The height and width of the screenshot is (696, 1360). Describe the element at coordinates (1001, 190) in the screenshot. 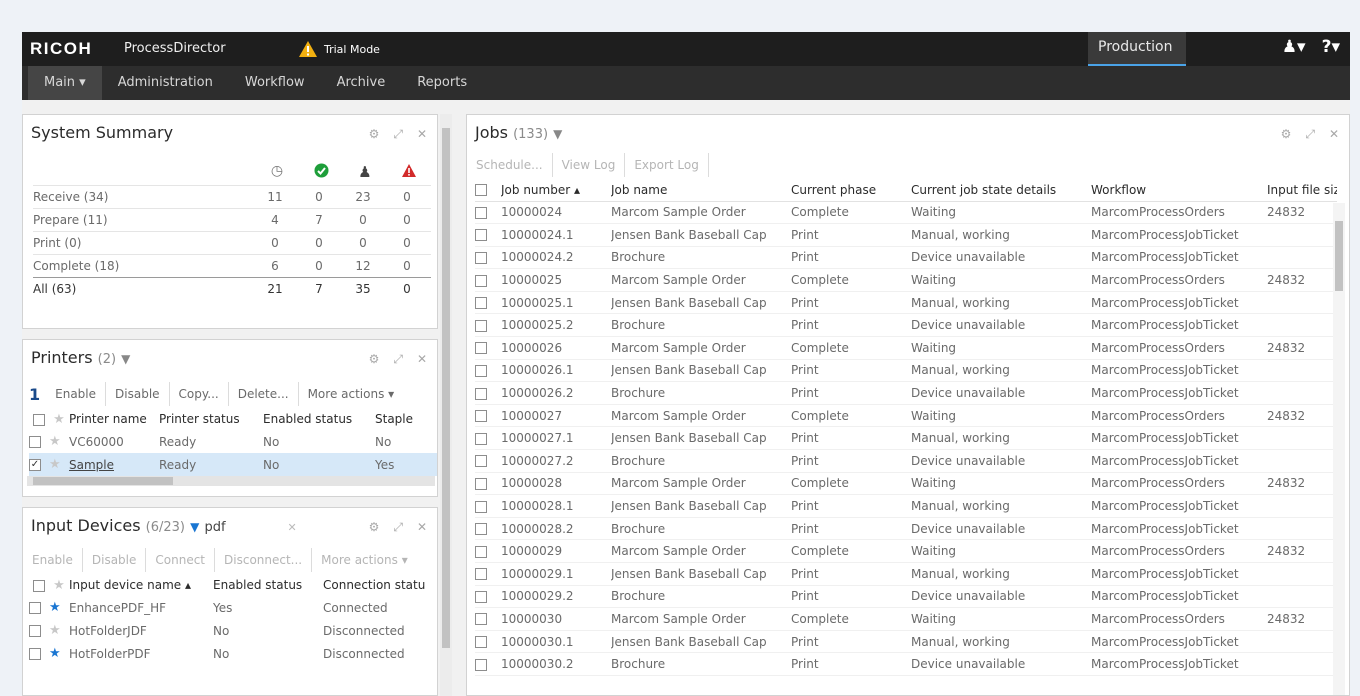

I see `col-job-state-details: Current job state details` at that location.